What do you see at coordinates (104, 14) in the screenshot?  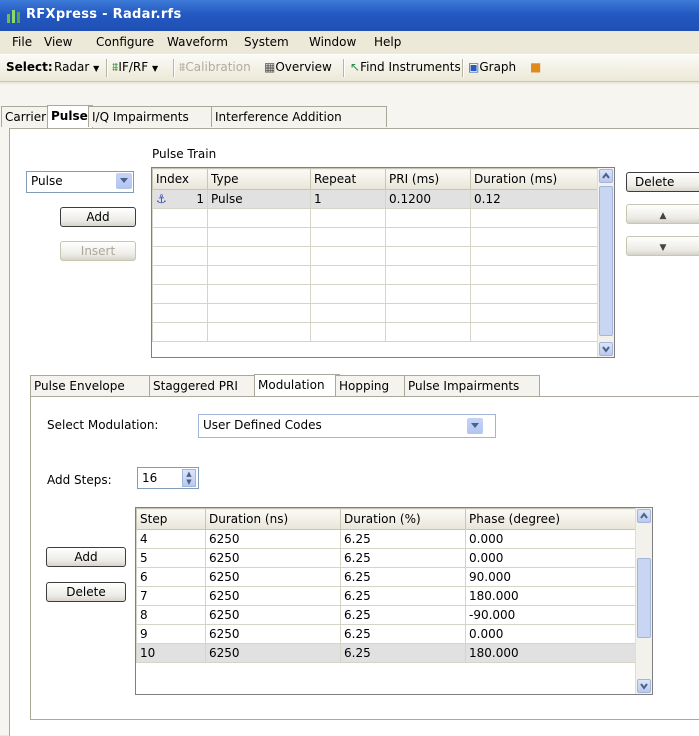 I see `window-title: RFXpress - Radar.rfs` at bounding box center [104, 14].